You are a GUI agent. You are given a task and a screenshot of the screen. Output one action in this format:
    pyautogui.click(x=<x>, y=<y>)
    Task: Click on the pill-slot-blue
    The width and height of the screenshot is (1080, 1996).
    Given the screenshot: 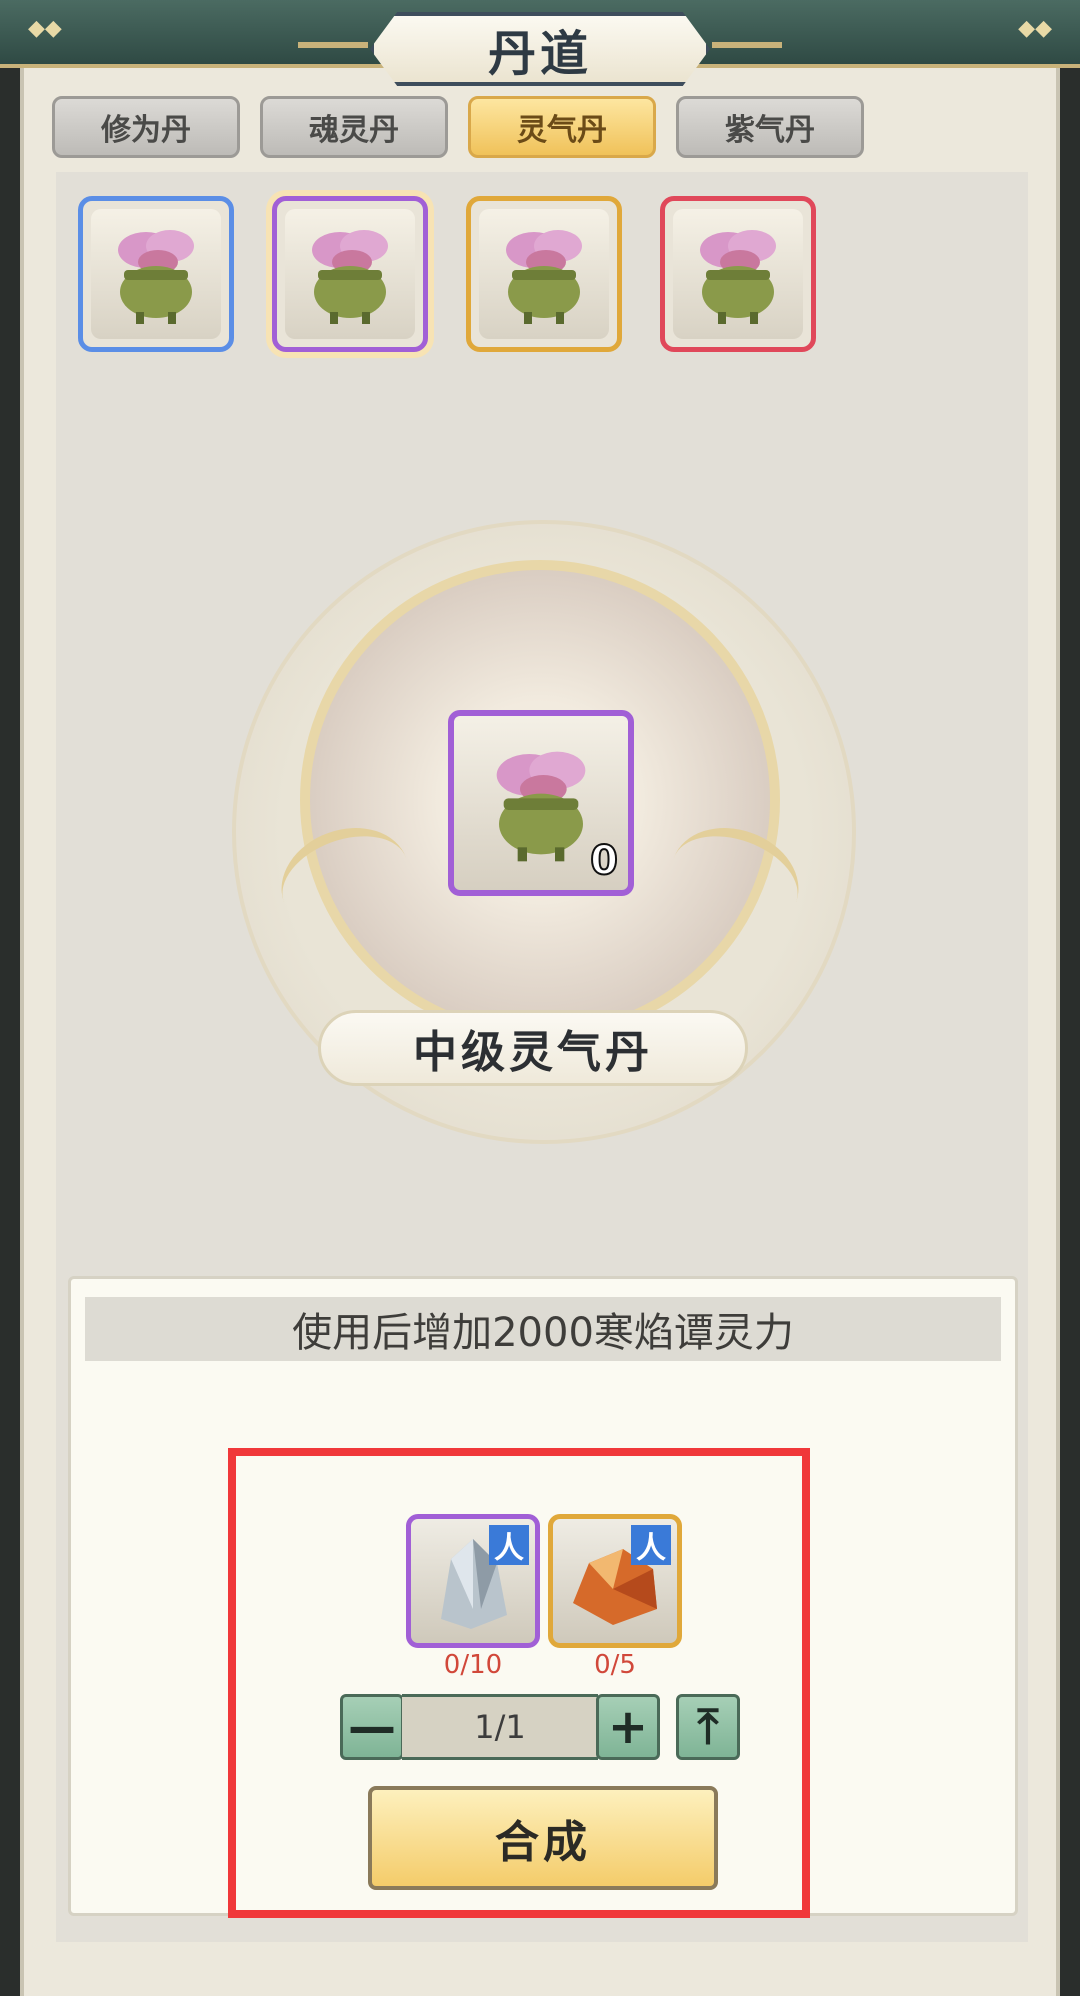 What is the action you would take?
    pyautogui.click(x=156, y=274)
    